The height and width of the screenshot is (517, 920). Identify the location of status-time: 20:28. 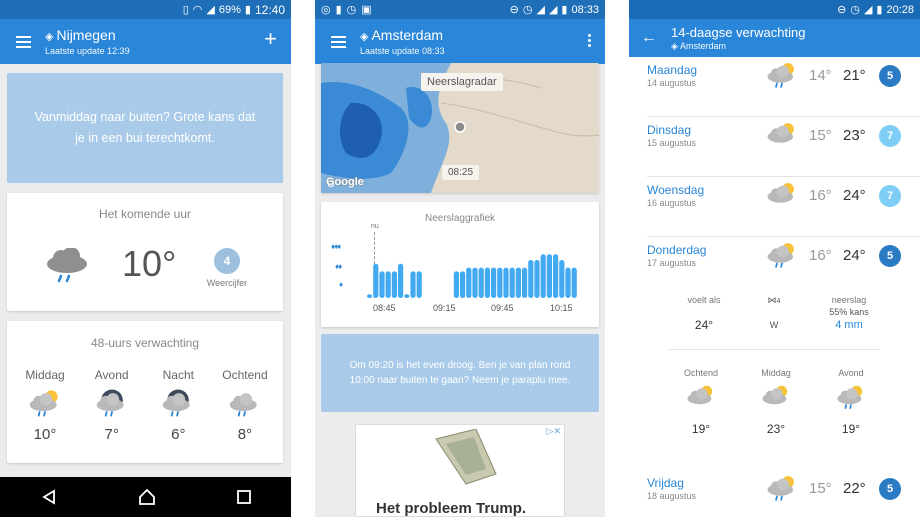
(900, 9).